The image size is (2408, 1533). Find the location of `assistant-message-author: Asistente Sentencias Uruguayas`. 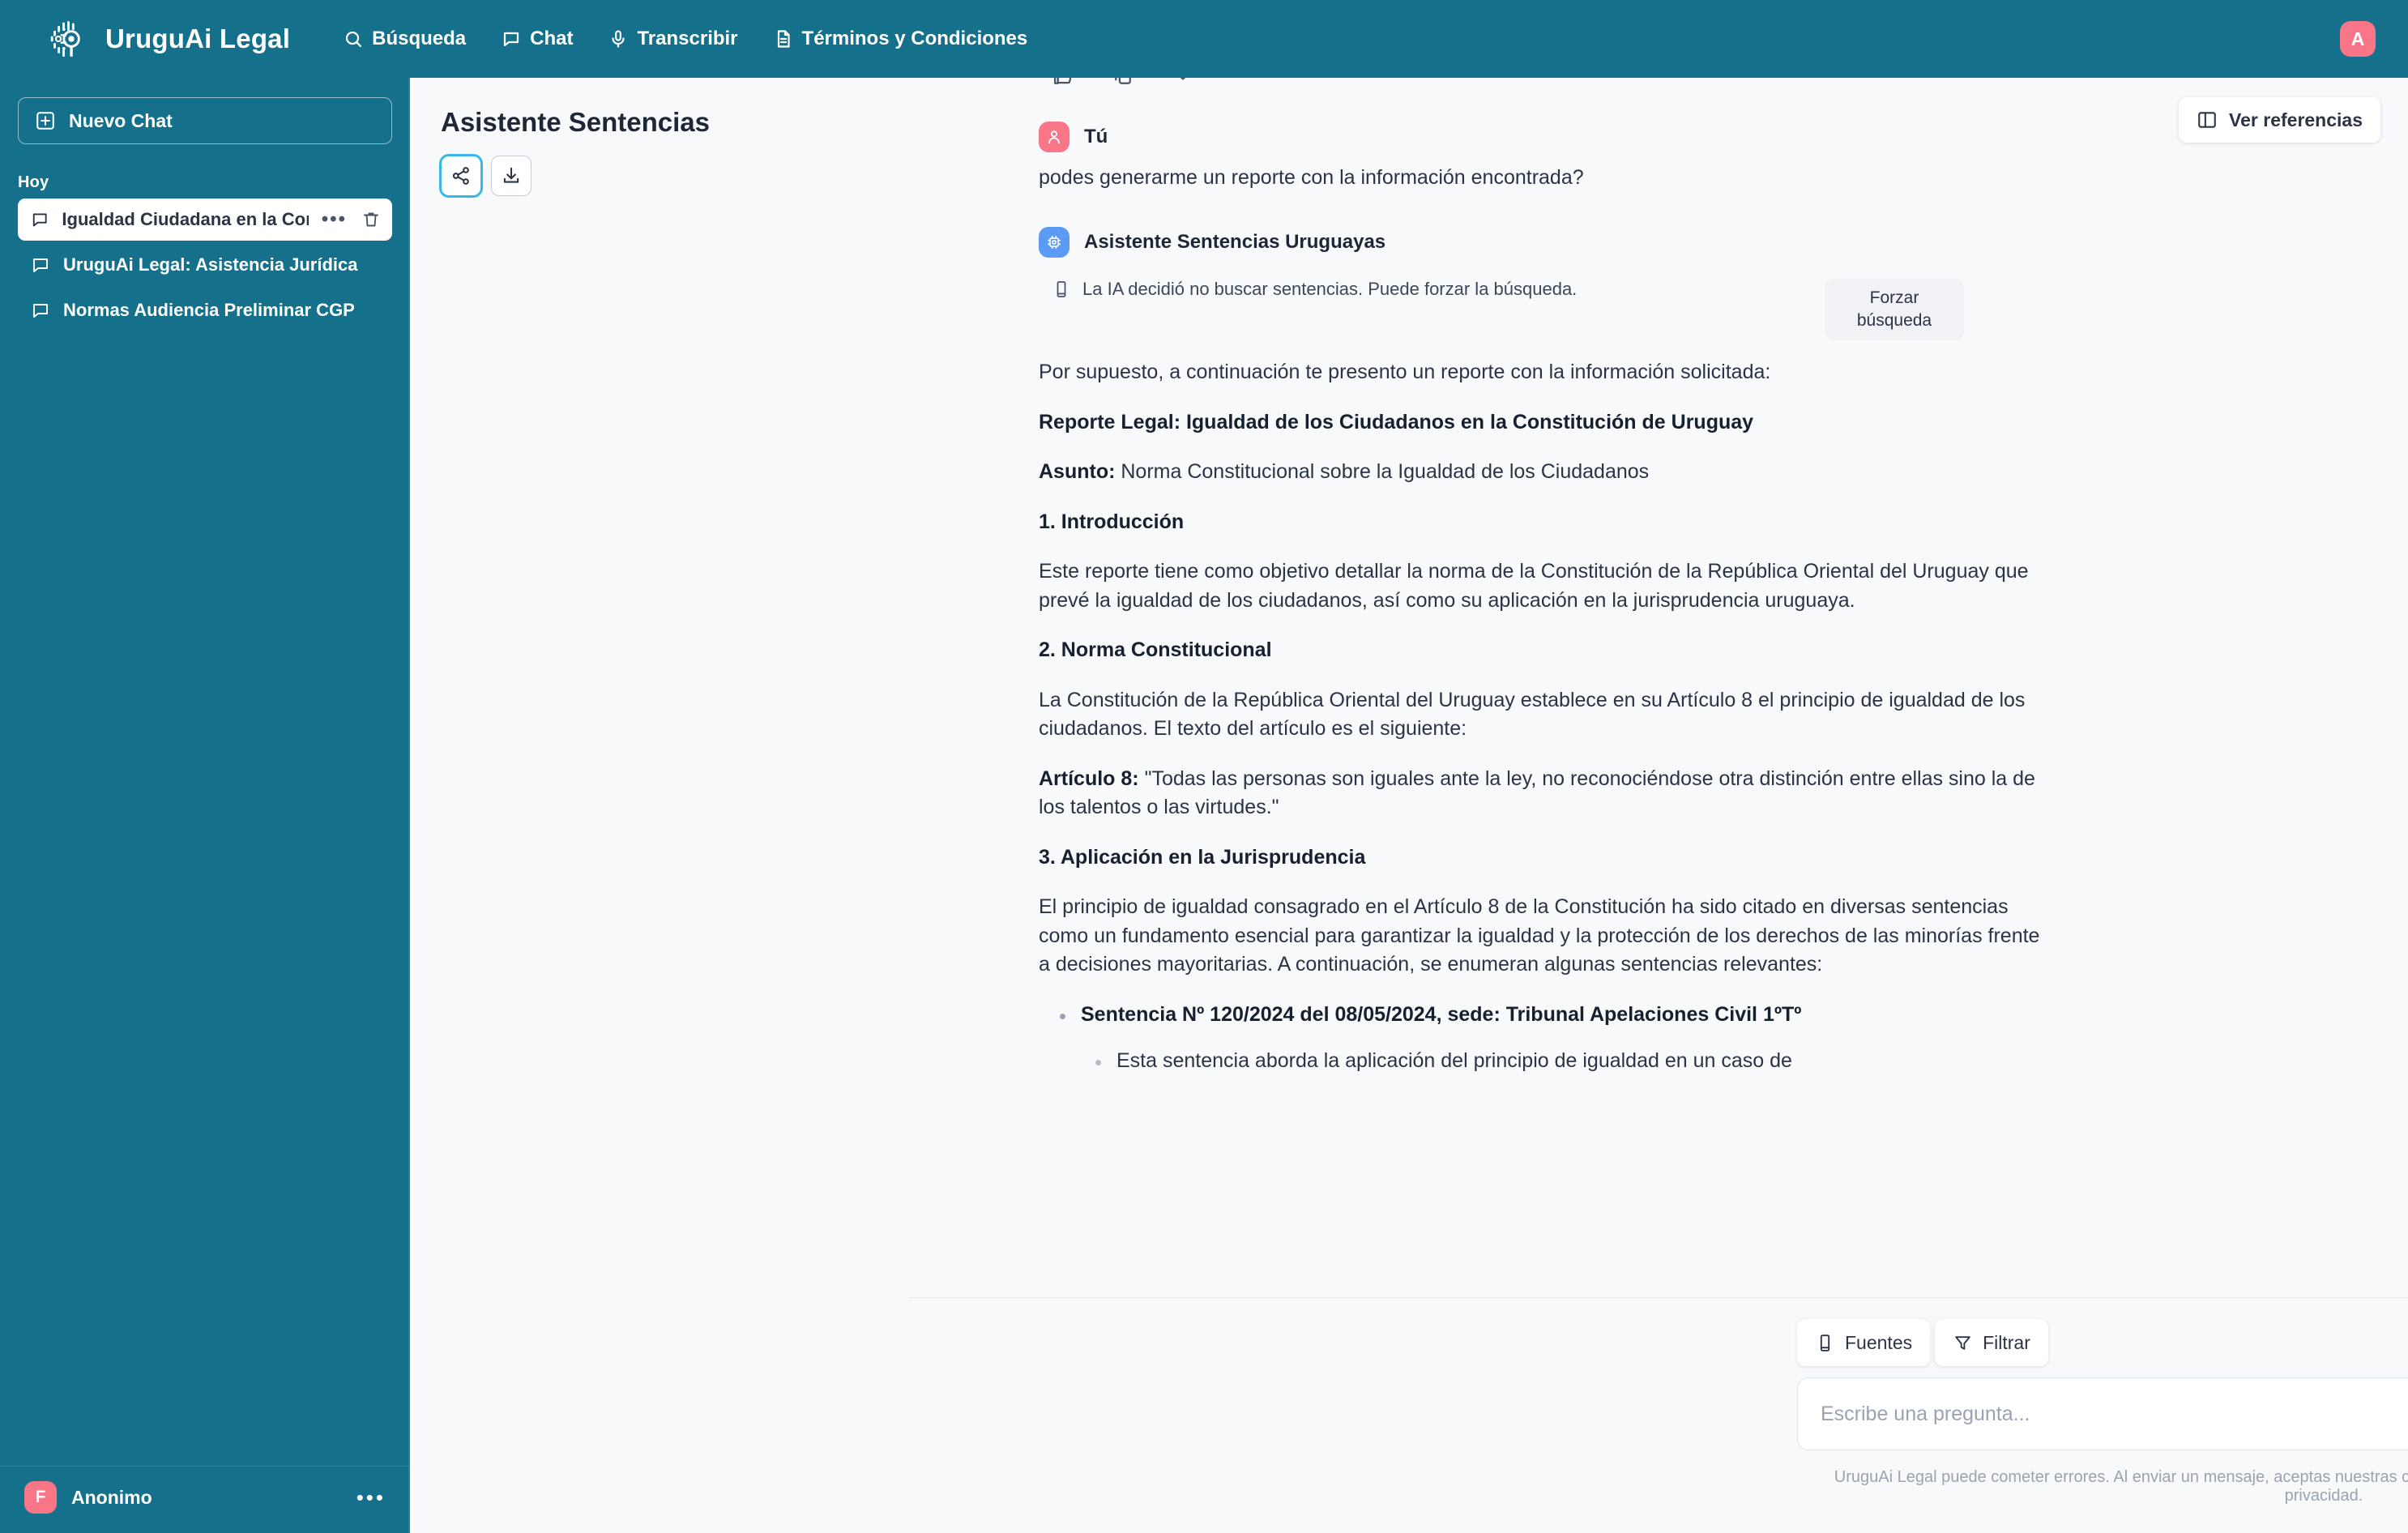

assistant-message-author: Asistente Sentencias Uruguayas is located at coordinates (1235, 241).